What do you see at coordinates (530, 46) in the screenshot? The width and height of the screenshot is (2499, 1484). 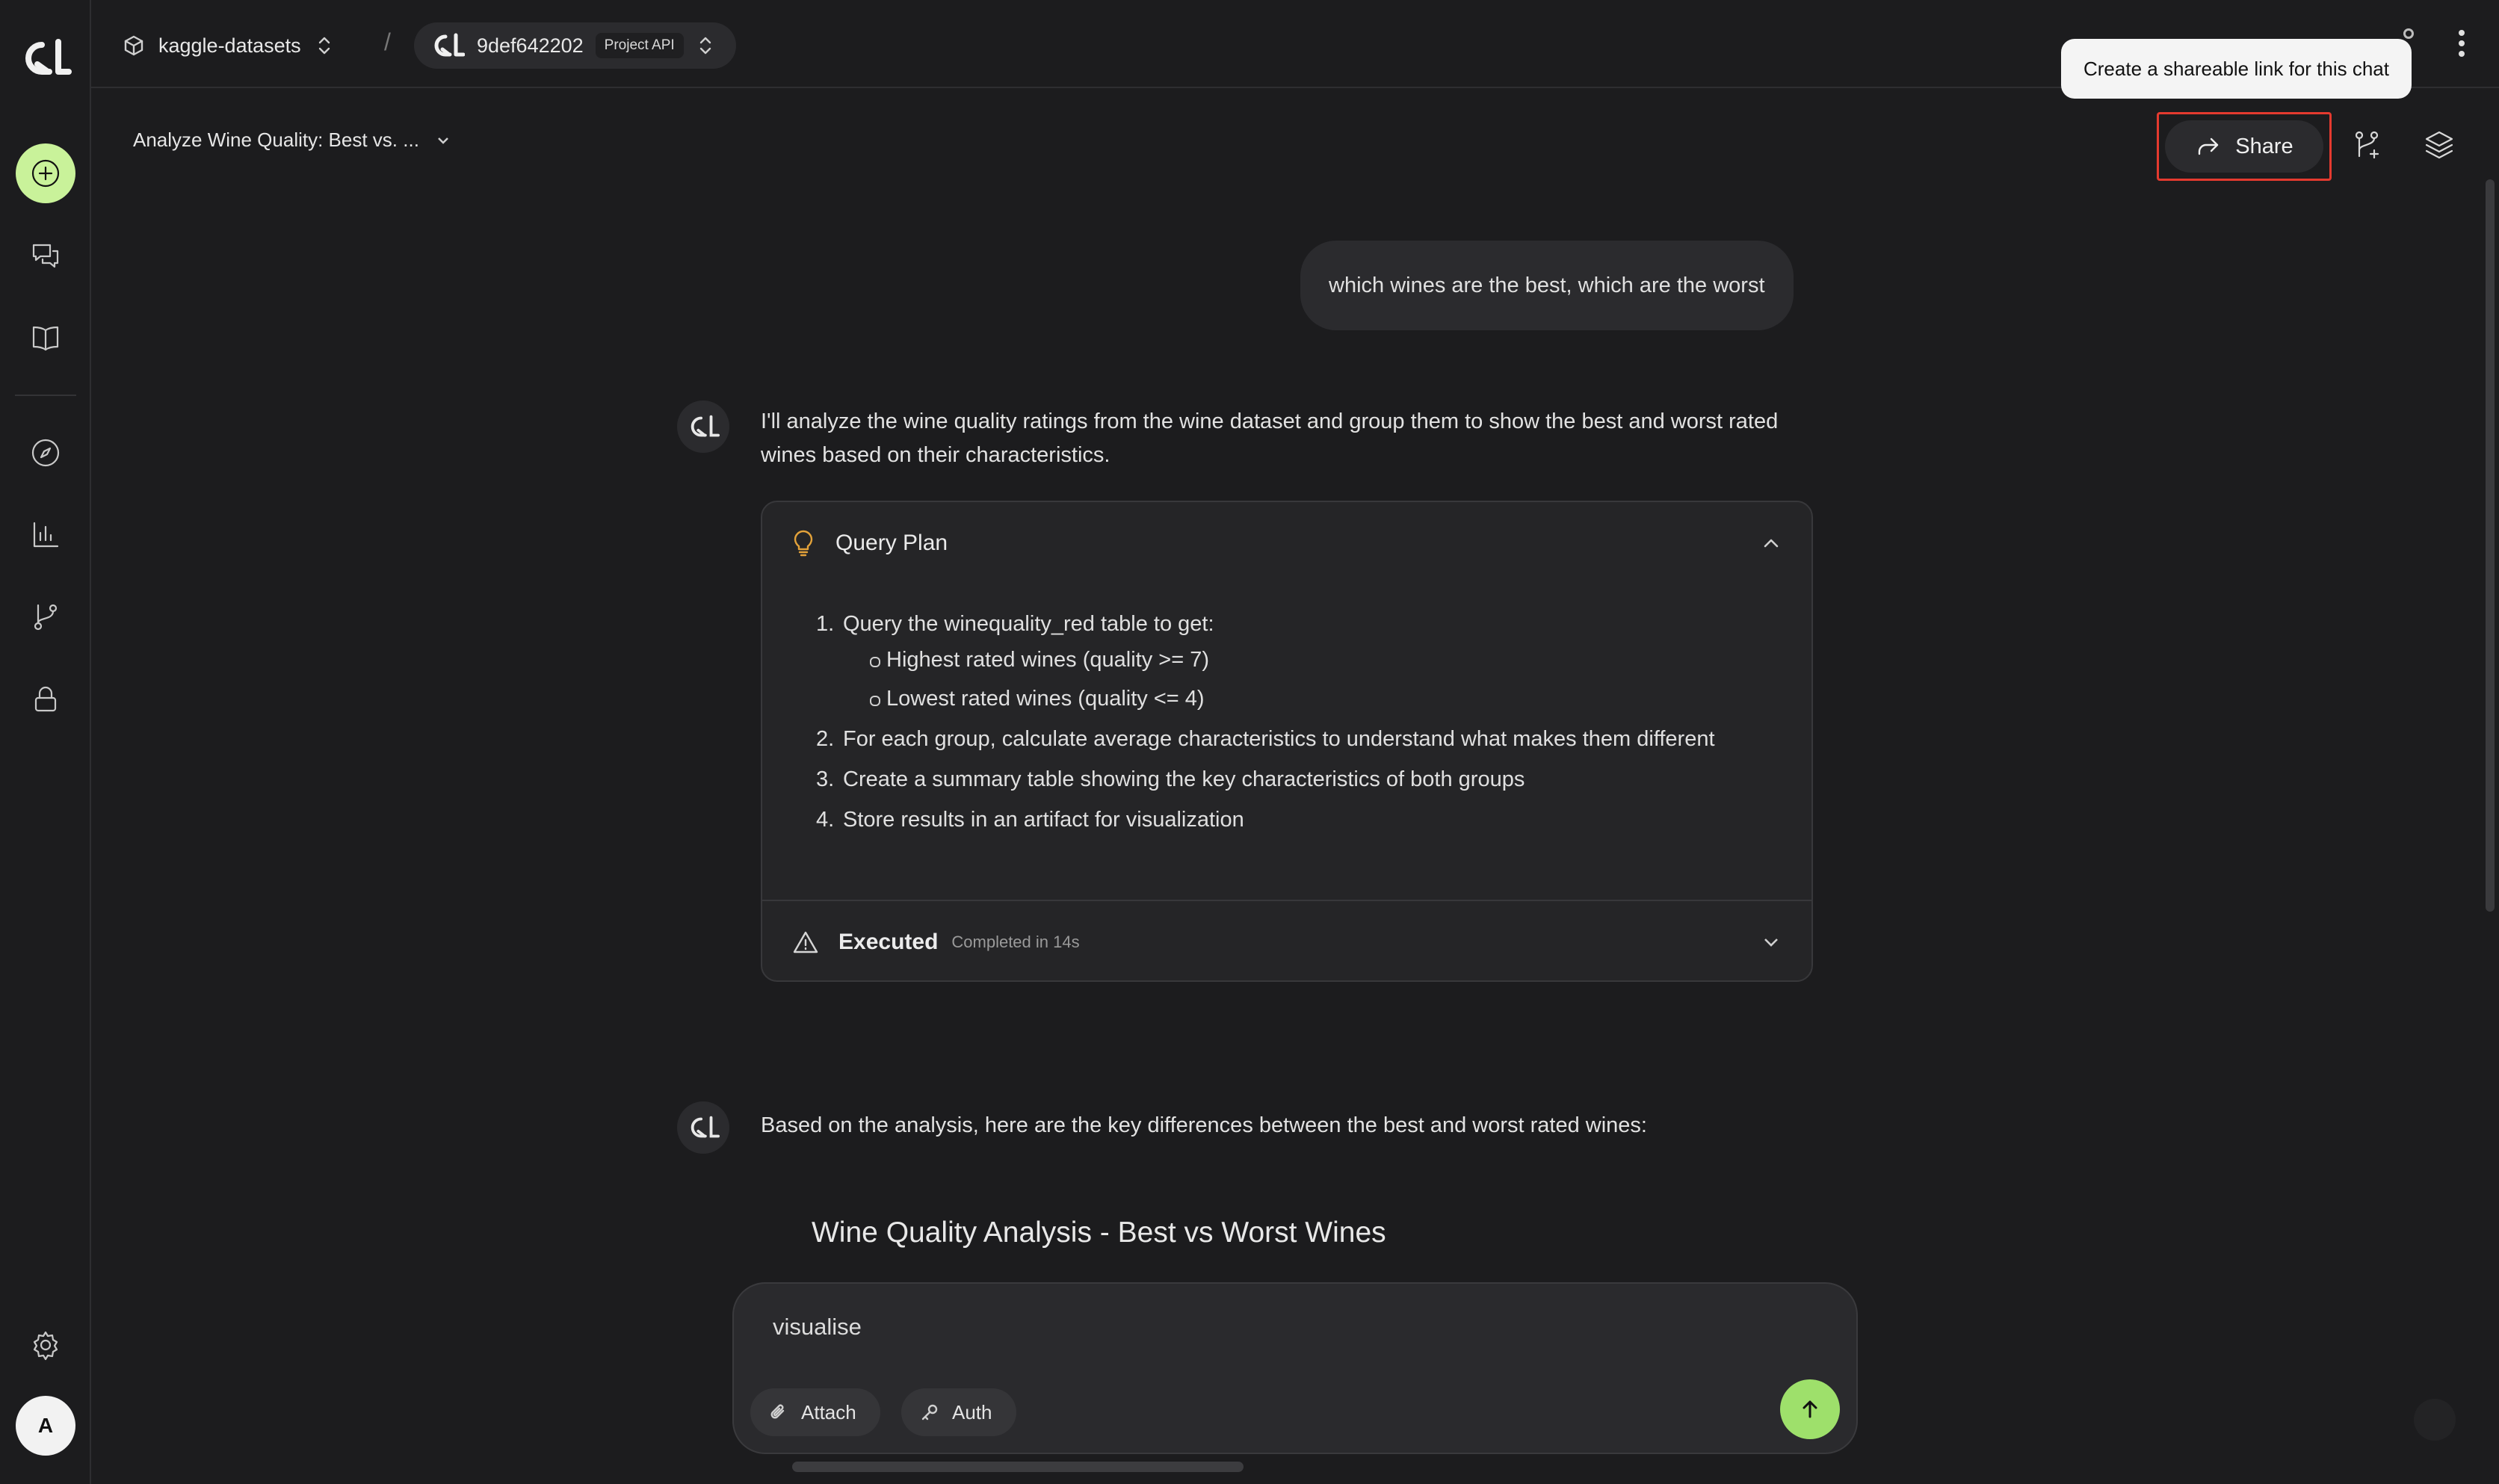 I see `project-id: 9def642202` at bounding box center [530, 46].